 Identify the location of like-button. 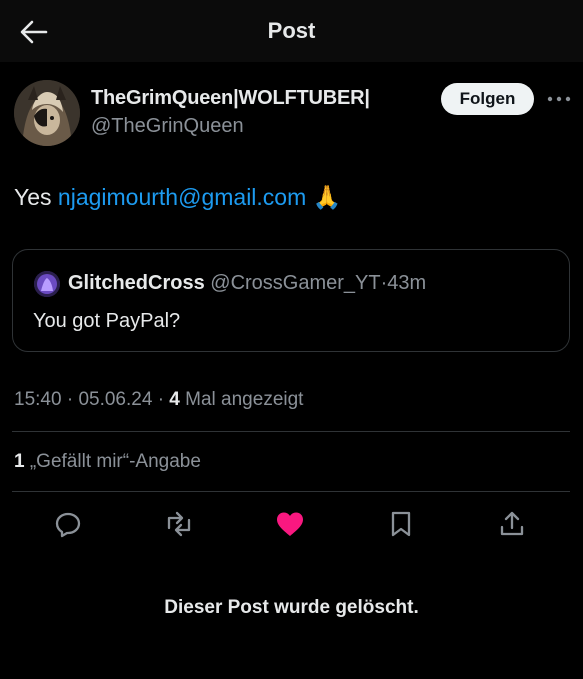
(290, 524).